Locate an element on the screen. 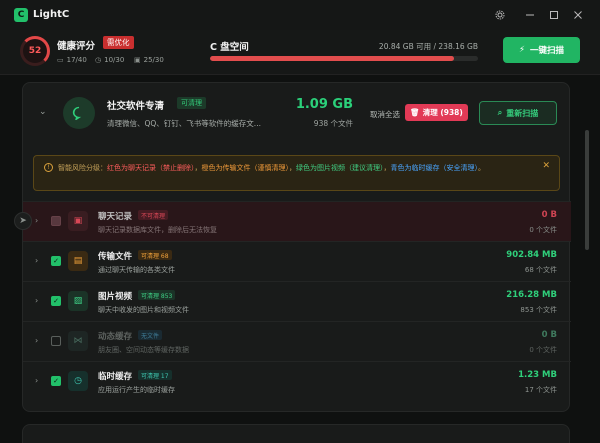 This screenshot has width=600, height=443. item-title: 临时缓存 is located at coordinates (115, 377).